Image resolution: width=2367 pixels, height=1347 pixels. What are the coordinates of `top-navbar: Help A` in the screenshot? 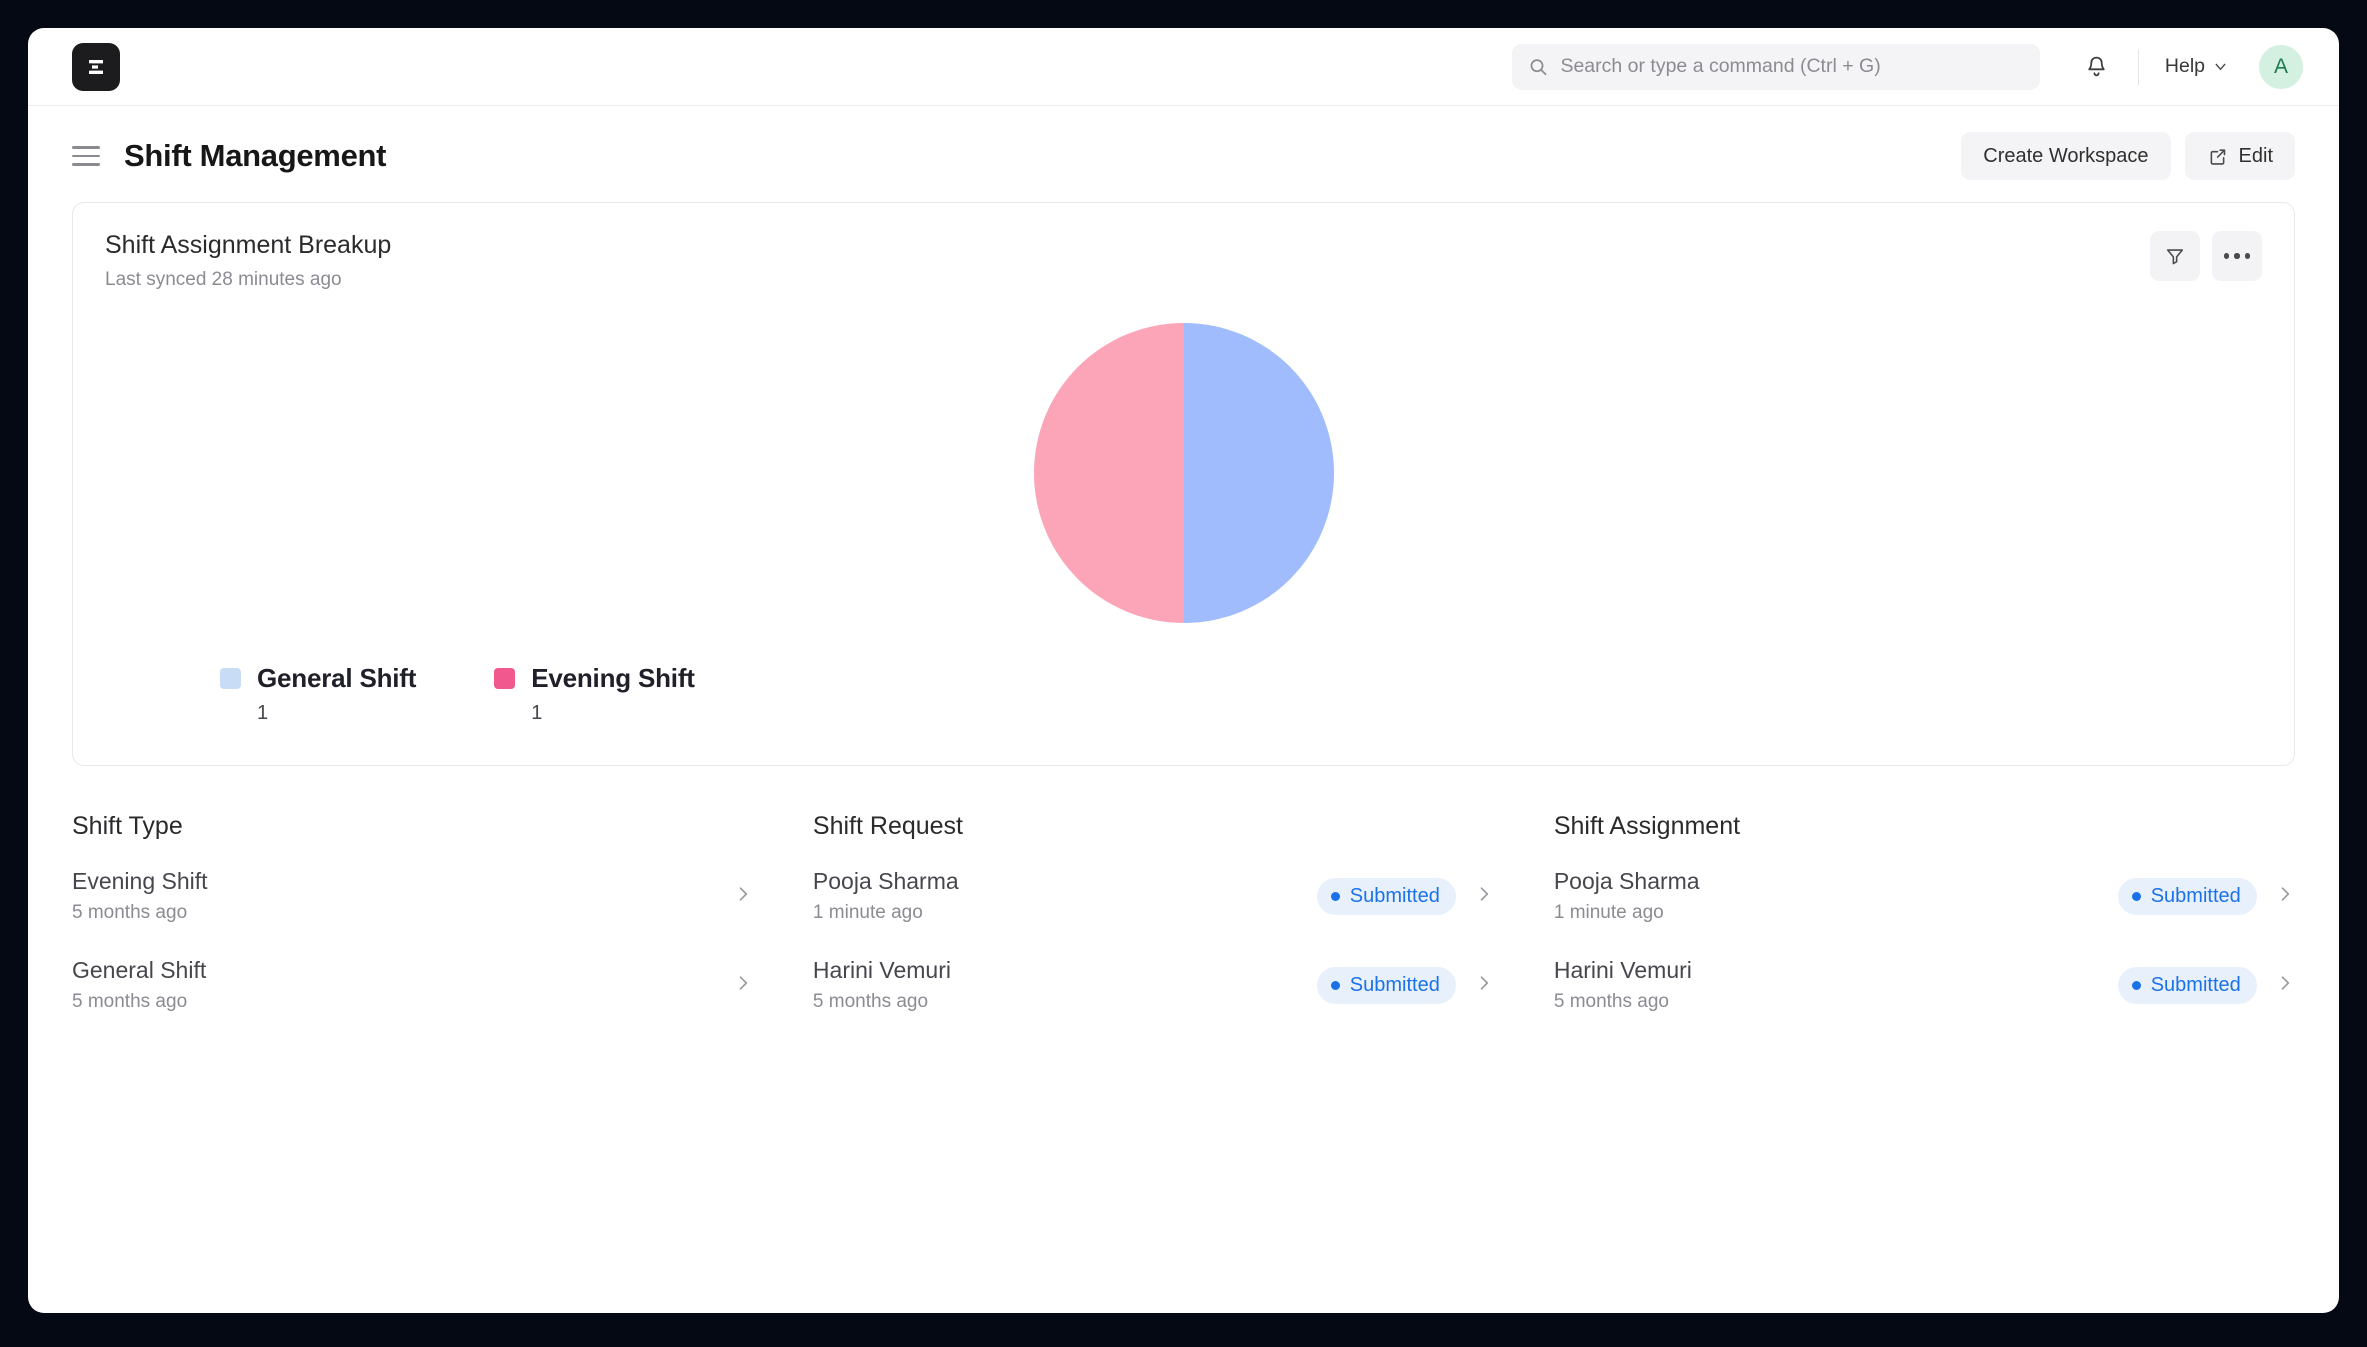 It's located at (1183, 67).